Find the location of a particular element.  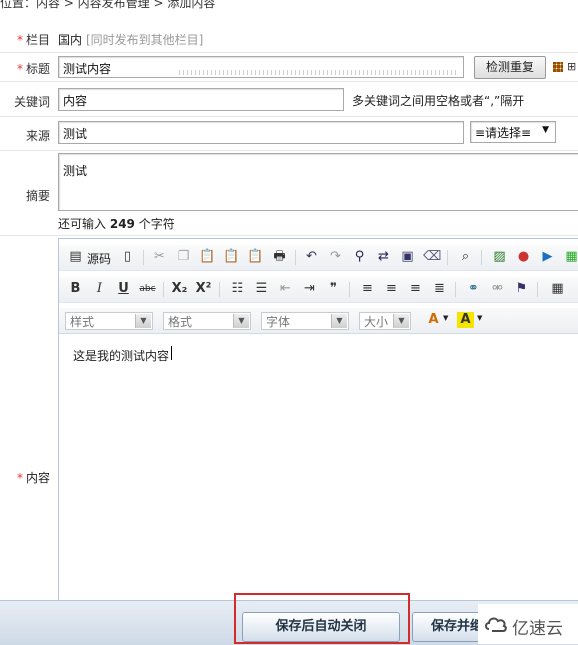

watermark: 亿速云 is located at coordinates (528, 624).